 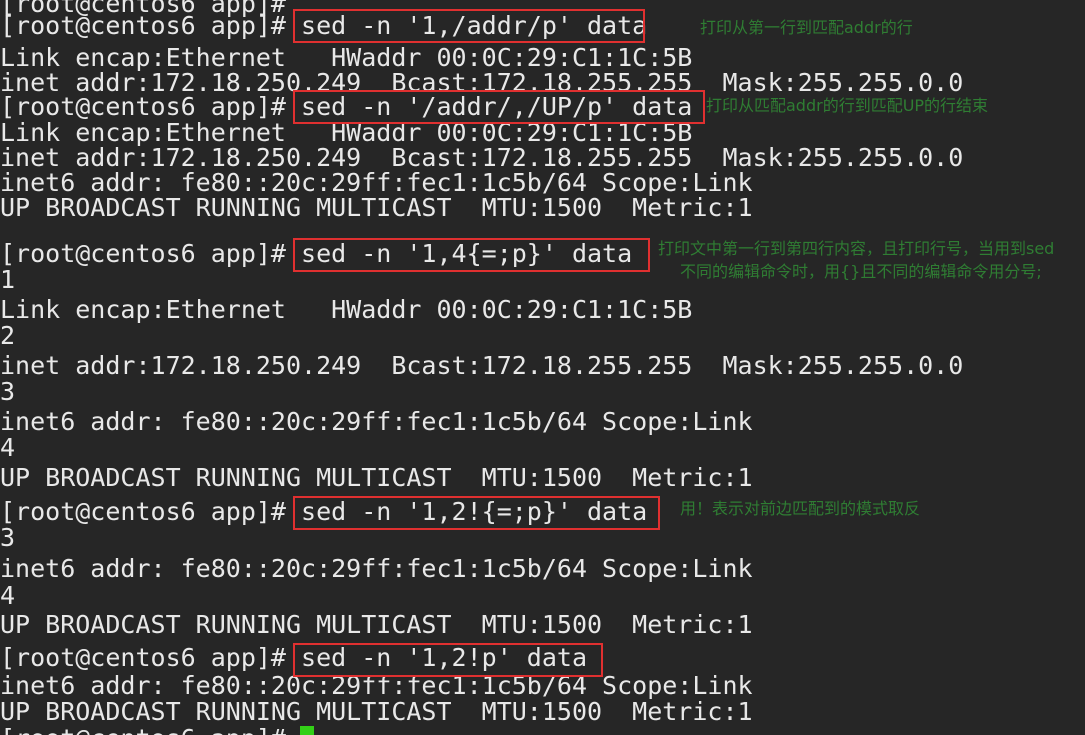 What do you see at coordinates (307, 730) in the screenshot?
I see `text-cursor` at bounding box center [307, 730].